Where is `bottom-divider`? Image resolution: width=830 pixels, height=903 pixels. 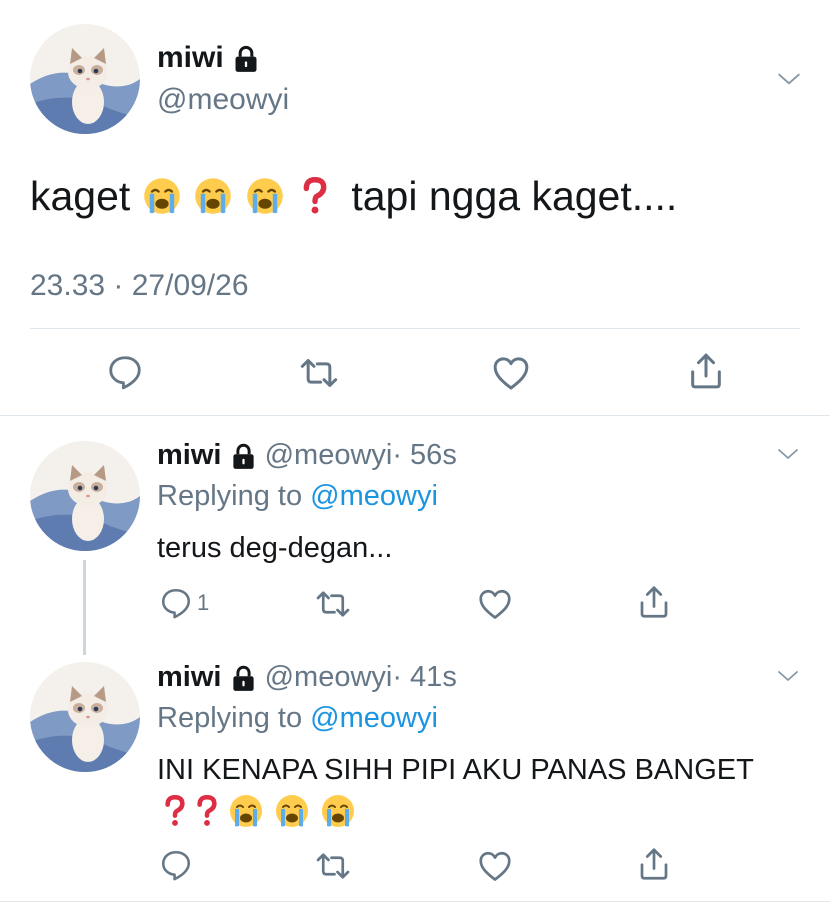 bottom-divider is located at coordinates (415, 901).